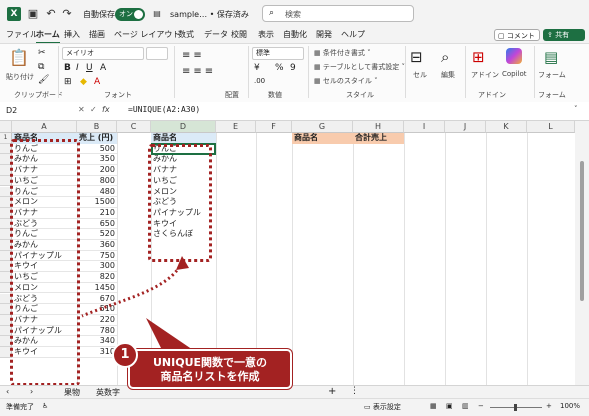 The image size is (589, 416). What do you see at coordinates (97, 224) in the screenshot?
I see `cell-sales: 650` at bounding box center [97, 224].